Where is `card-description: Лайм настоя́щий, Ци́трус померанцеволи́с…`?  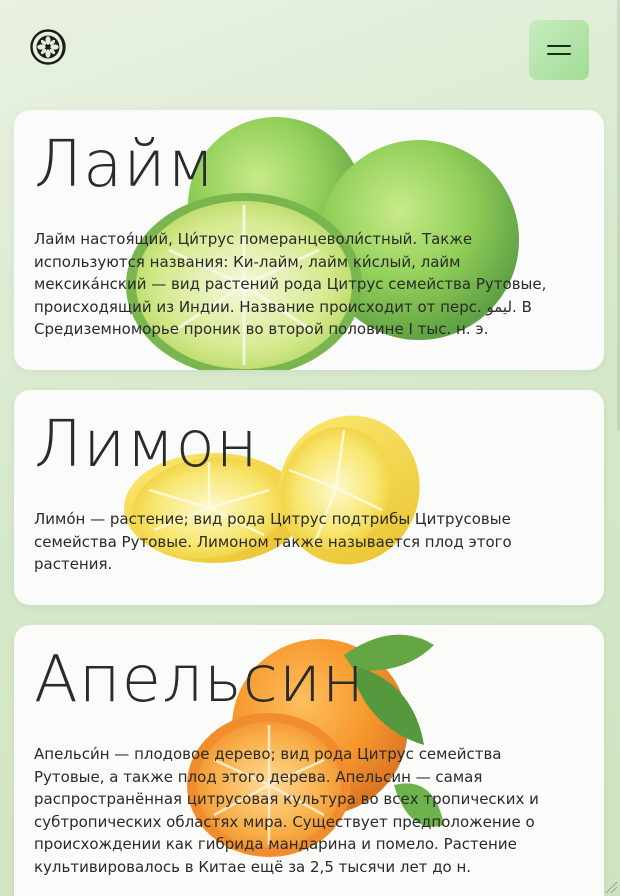
card-description: Лайм настоя́щий, Ци́трус померанцеволи́с… is located at coordinates (290, 284).